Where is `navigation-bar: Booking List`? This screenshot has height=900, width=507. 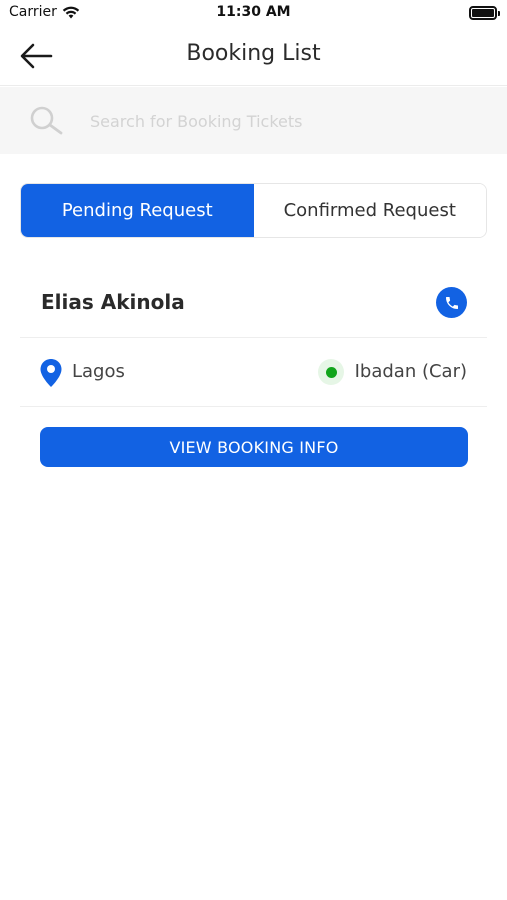 navigation-bar: Booking List is located at coordinates (253, 57).